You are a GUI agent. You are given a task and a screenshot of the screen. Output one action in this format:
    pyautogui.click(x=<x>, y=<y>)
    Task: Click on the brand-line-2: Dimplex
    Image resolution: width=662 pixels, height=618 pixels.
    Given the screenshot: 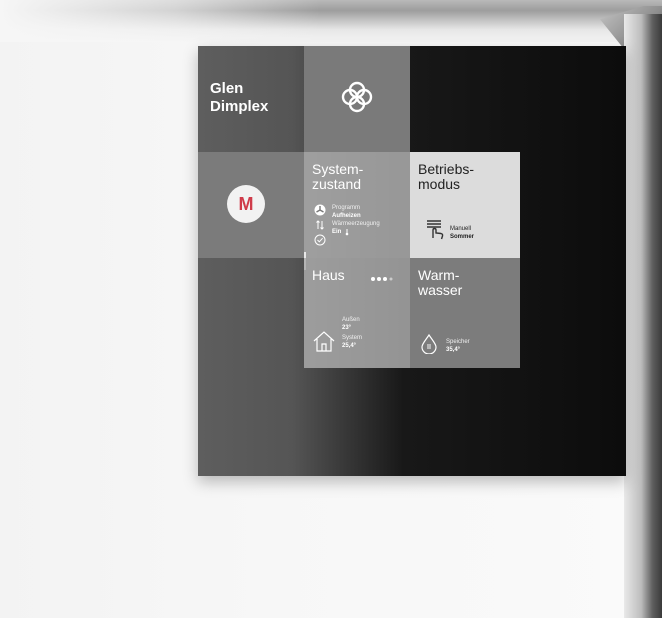 What is the action you would take?
    pyautogui.click(x=239, y=106)
    